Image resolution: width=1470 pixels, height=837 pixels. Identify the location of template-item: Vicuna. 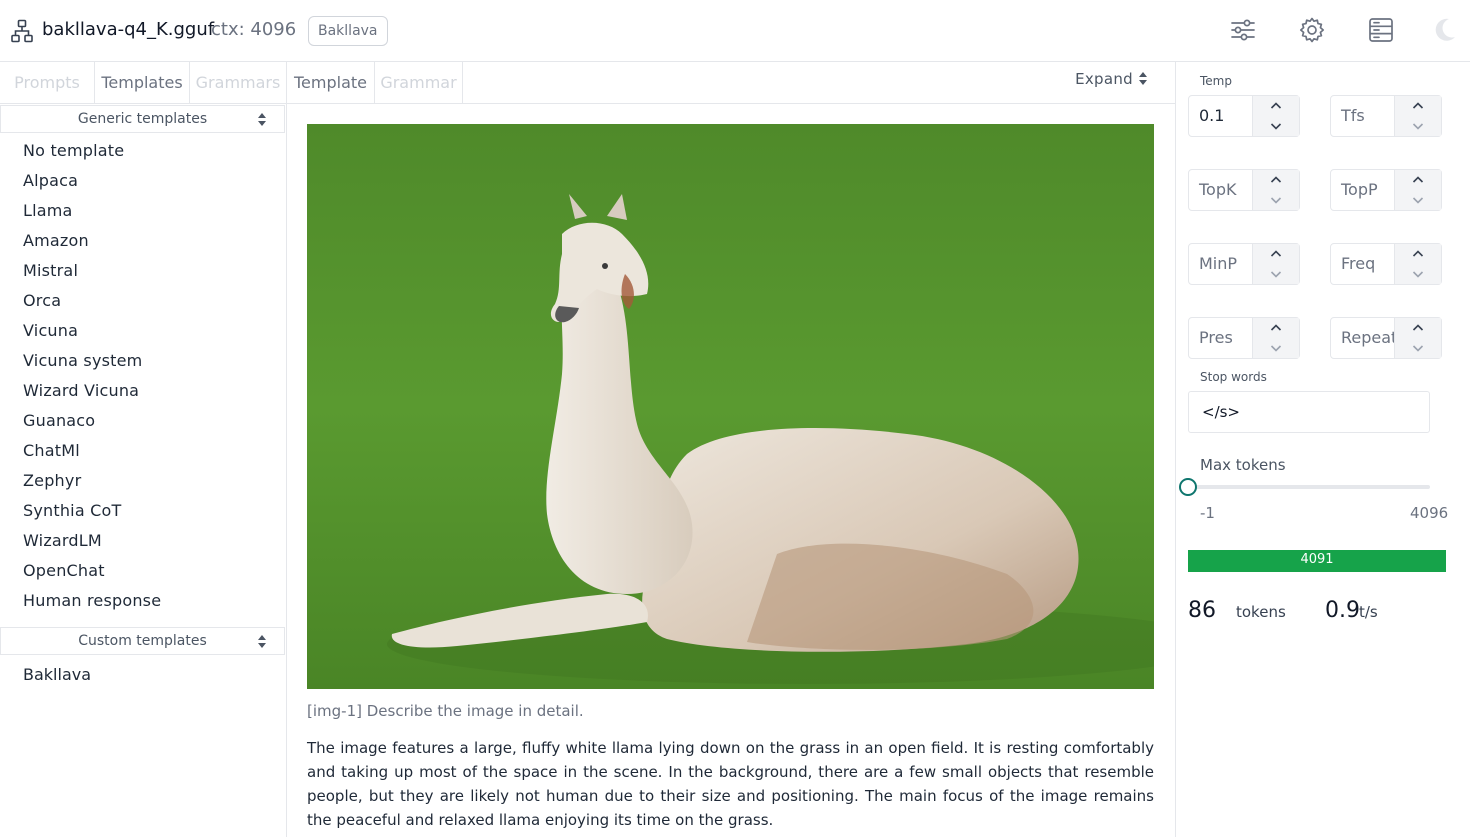
(92, 331).